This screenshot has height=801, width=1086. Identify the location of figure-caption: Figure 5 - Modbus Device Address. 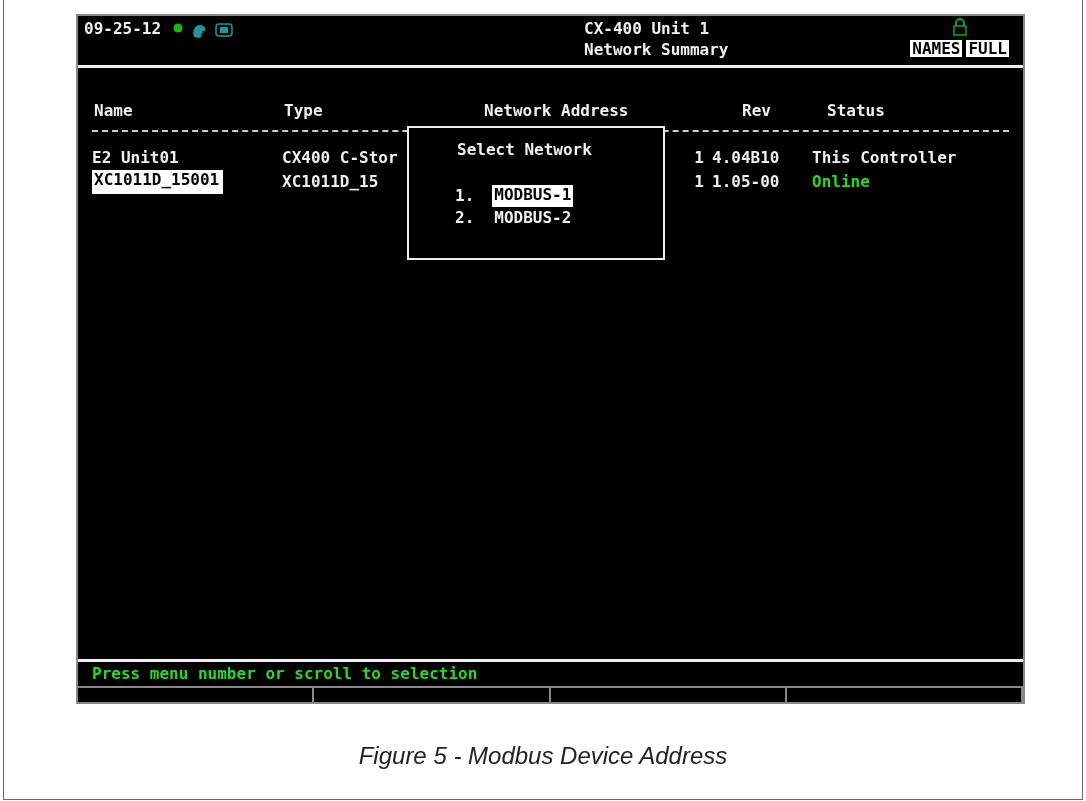
(543, 756).